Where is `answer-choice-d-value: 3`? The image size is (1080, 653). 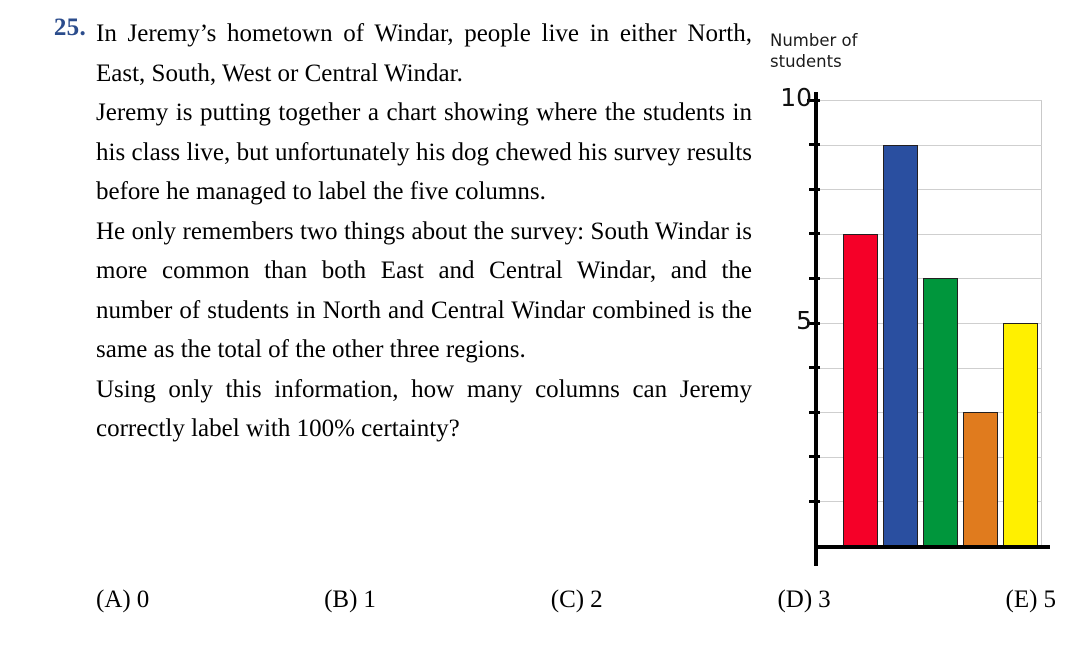
answer-choice-d-value: 3 is located at coordinates (824, 599).